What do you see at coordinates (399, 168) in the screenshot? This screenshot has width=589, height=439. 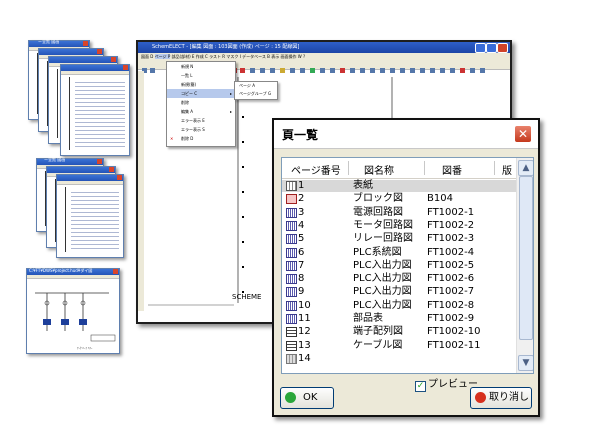 I see `list-header: ページ番号 図名称 図番 版` at bounding box center [399, 168].